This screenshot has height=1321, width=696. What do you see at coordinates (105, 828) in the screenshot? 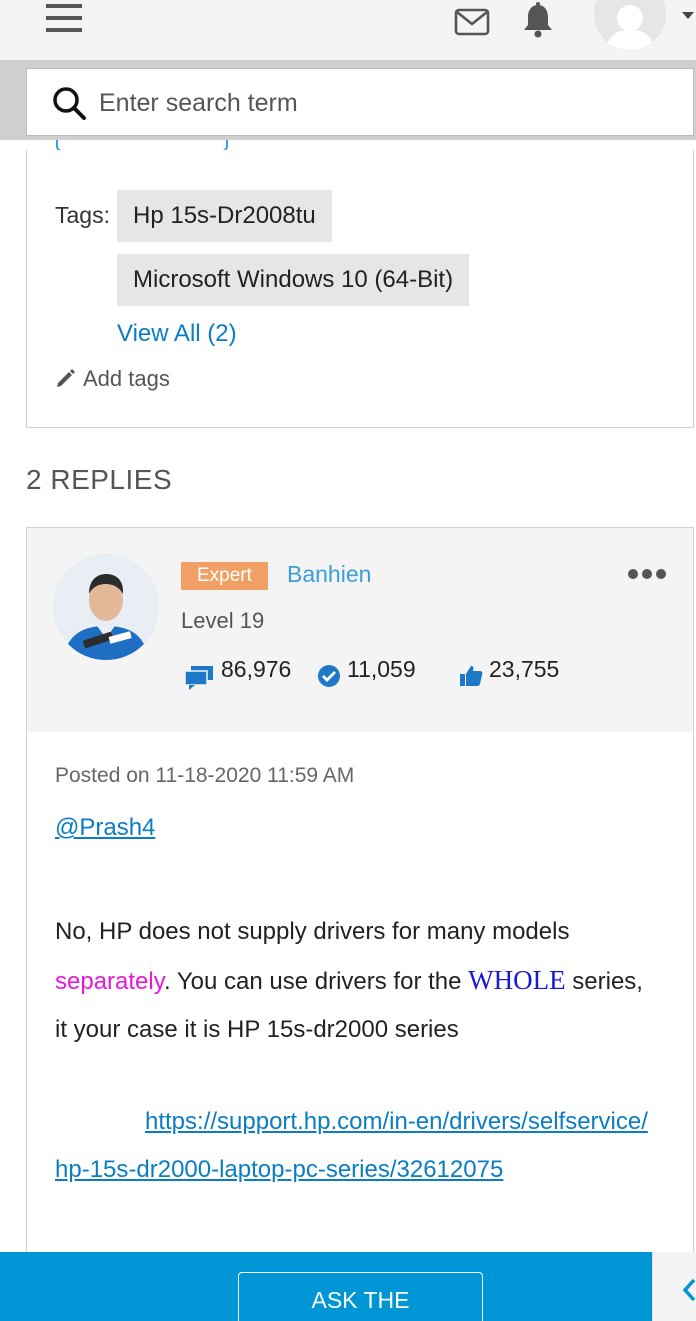
I see `user-mention-link: @Prash4` at bounding box center [105, 828].